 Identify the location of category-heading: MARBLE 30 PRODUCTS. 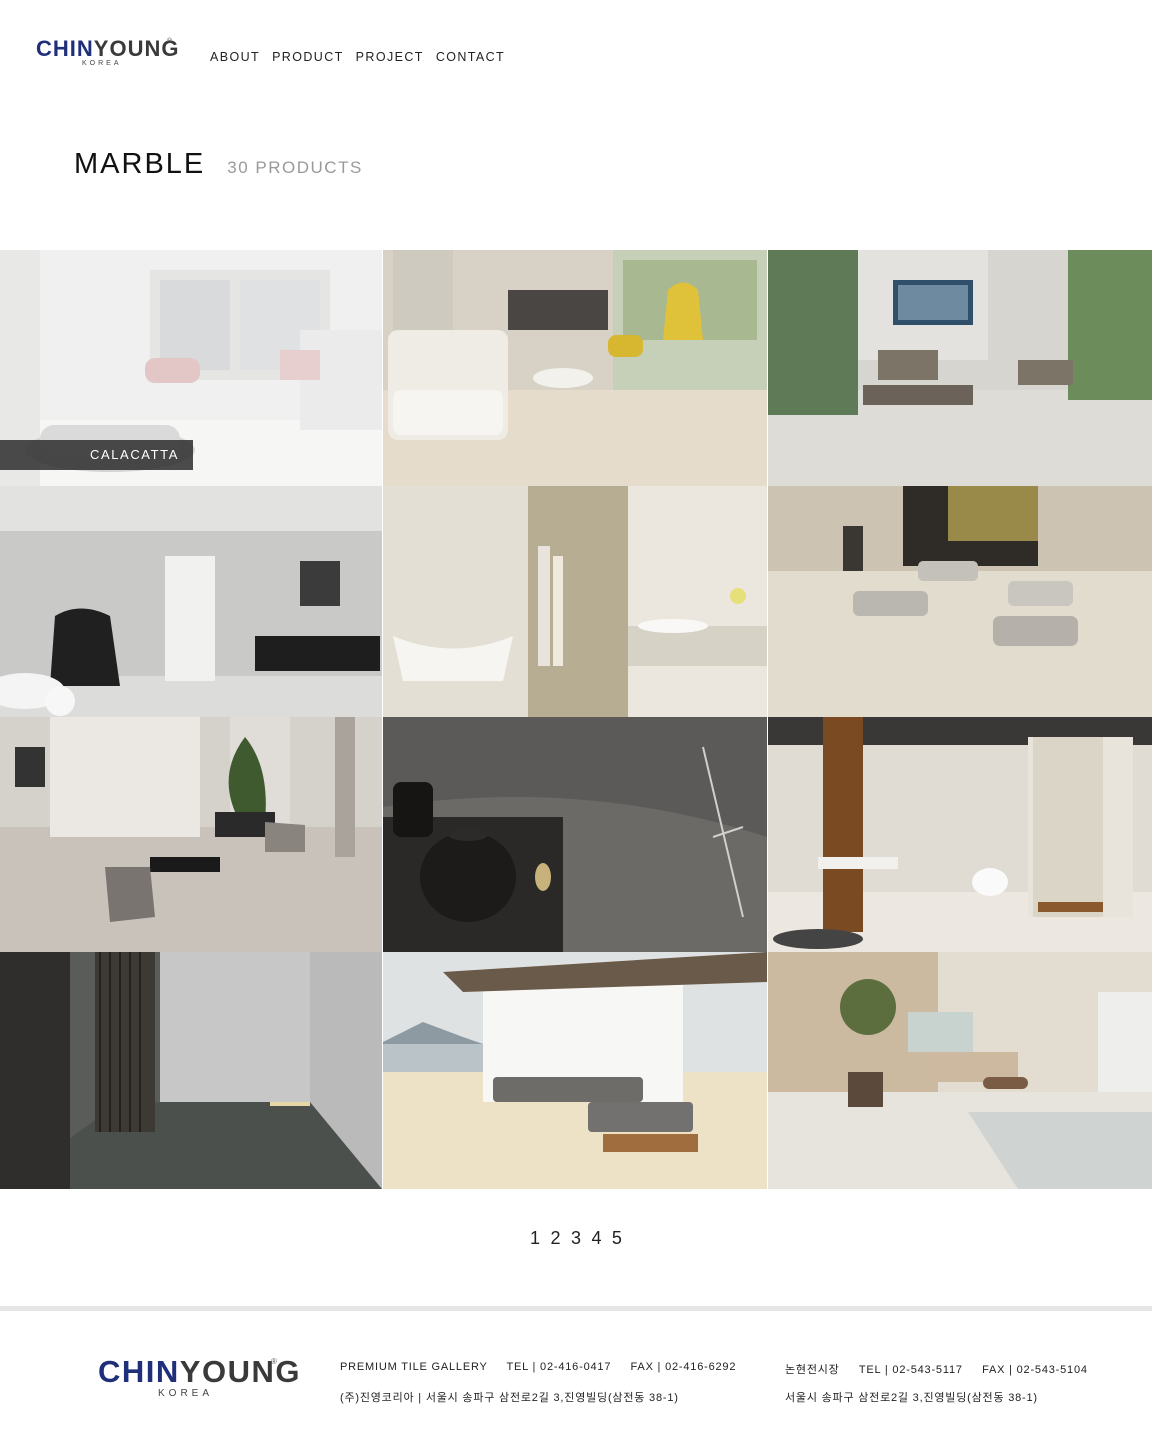
(218, 164).